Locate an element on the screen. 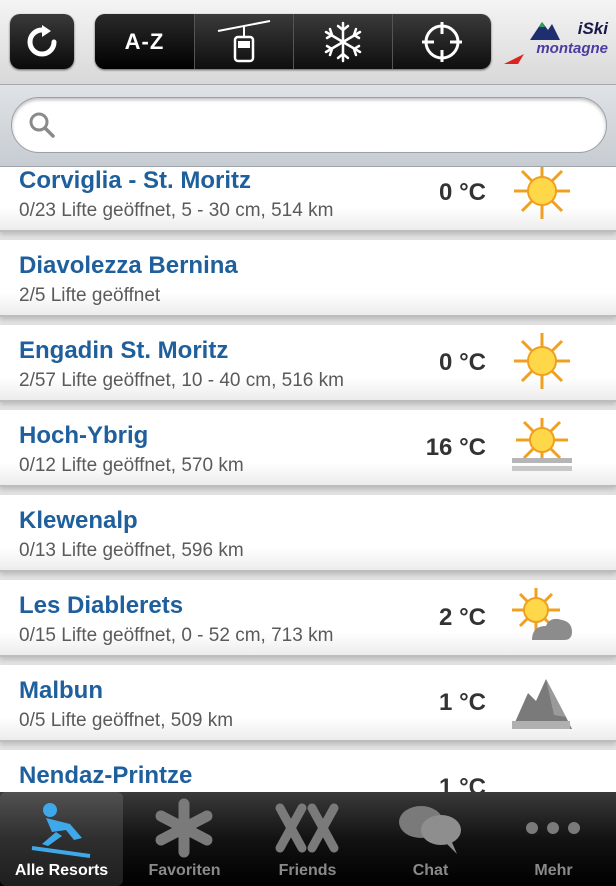  search-input is located at coordinates (330, 125).